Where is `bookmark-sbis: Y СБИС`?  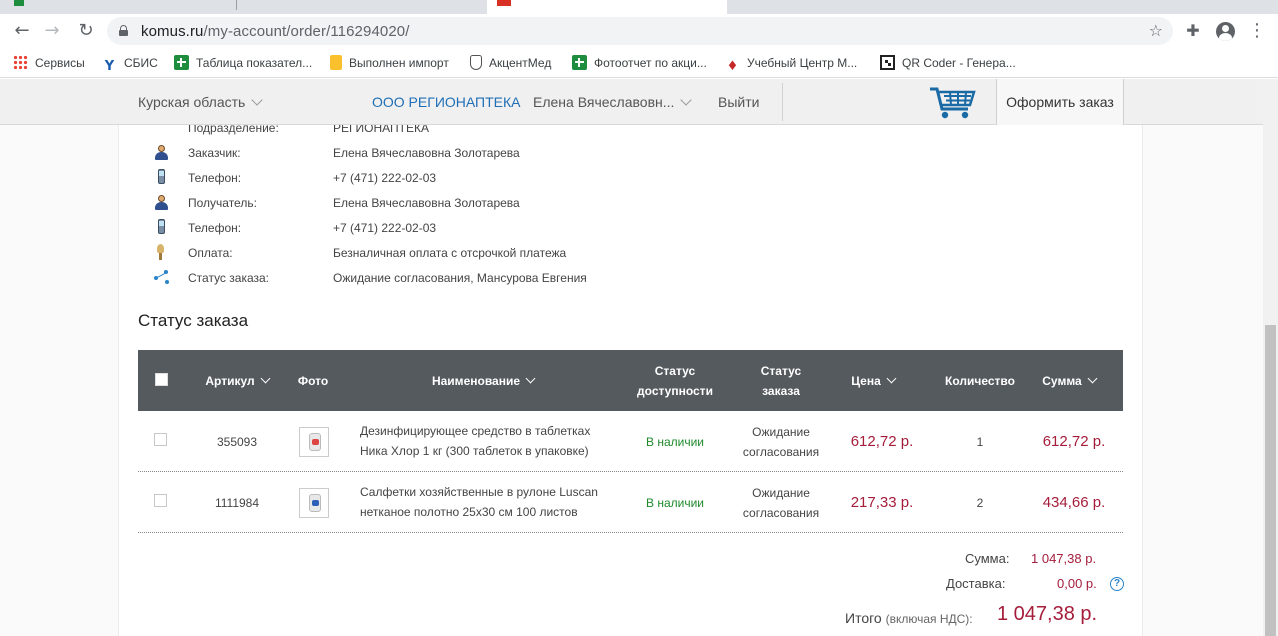 bookmark-sbis: Y СБИС is located at coordinates (130, 64).